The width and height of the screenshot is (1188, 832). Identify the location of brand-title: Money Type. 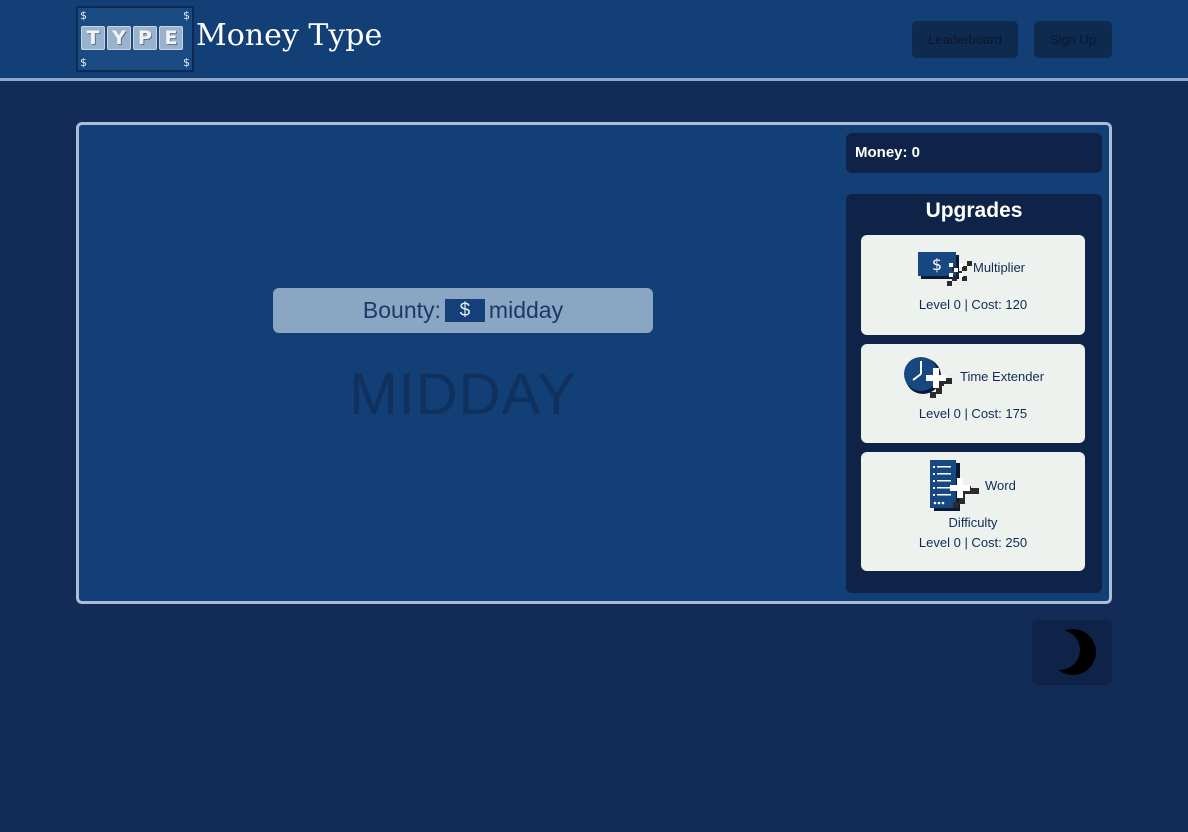
(289, 36).